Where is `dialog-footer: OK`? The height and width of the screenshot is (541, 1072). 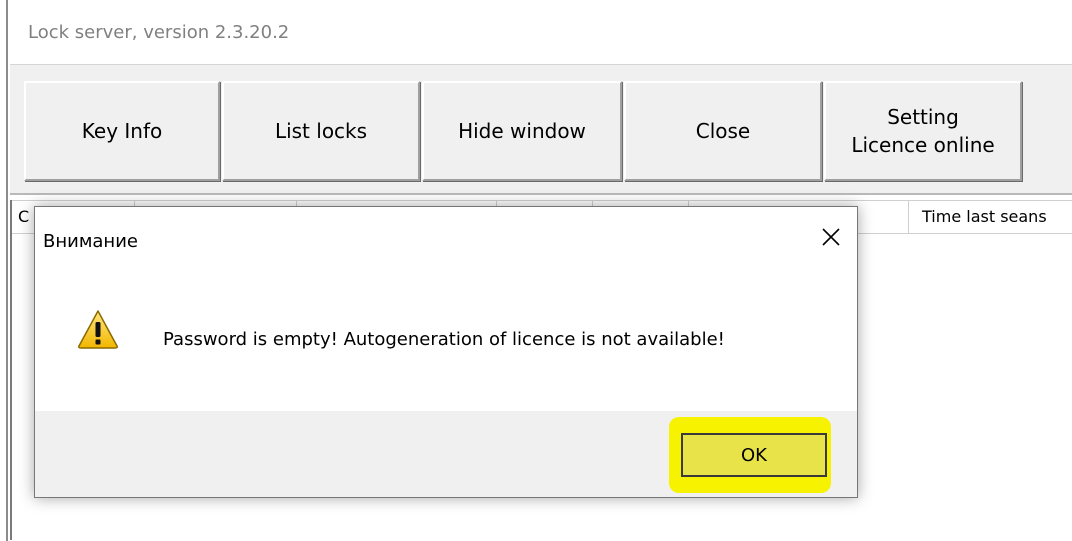 dialog-footer: OK is located at coordinates (446, 454).